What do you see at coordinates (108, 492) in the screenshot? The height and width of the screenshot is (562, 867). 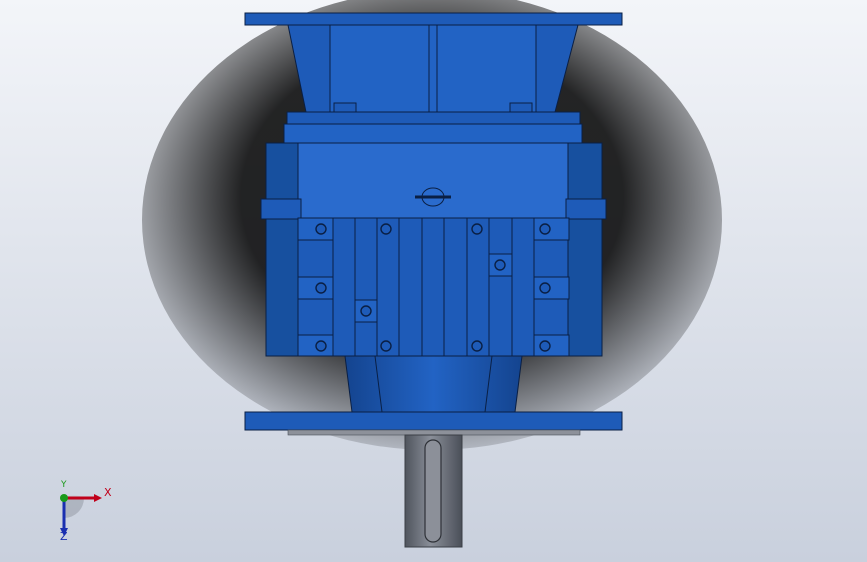 I see `x-axis-label: X` at bounding box center [108, 492].